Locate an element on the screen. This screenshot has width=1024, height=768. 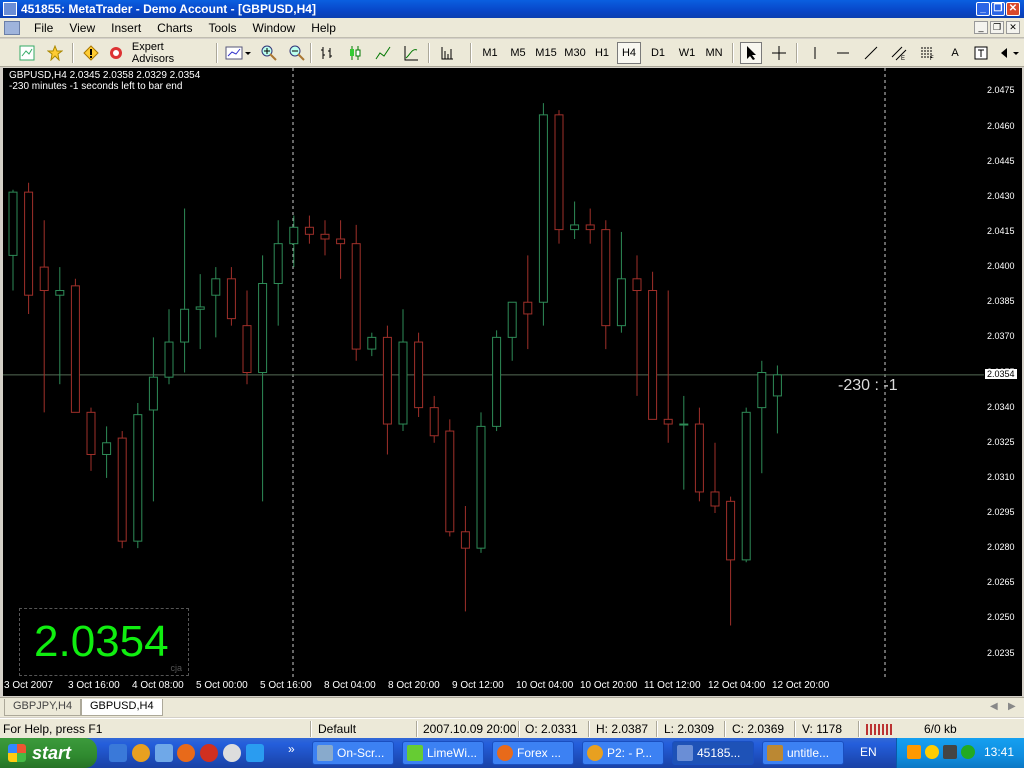
timeframe-m1: M1 is located at coordinates (490, 53).